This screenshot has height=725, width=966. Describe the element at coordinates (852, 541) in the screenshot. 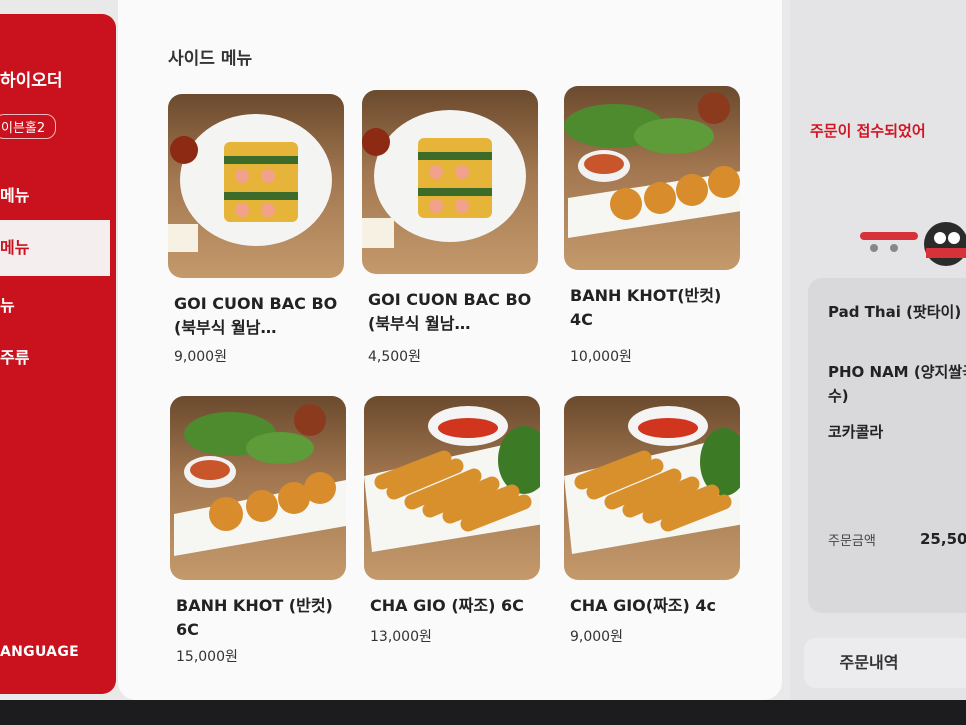

I see `total-label: 주문금액` at that location.